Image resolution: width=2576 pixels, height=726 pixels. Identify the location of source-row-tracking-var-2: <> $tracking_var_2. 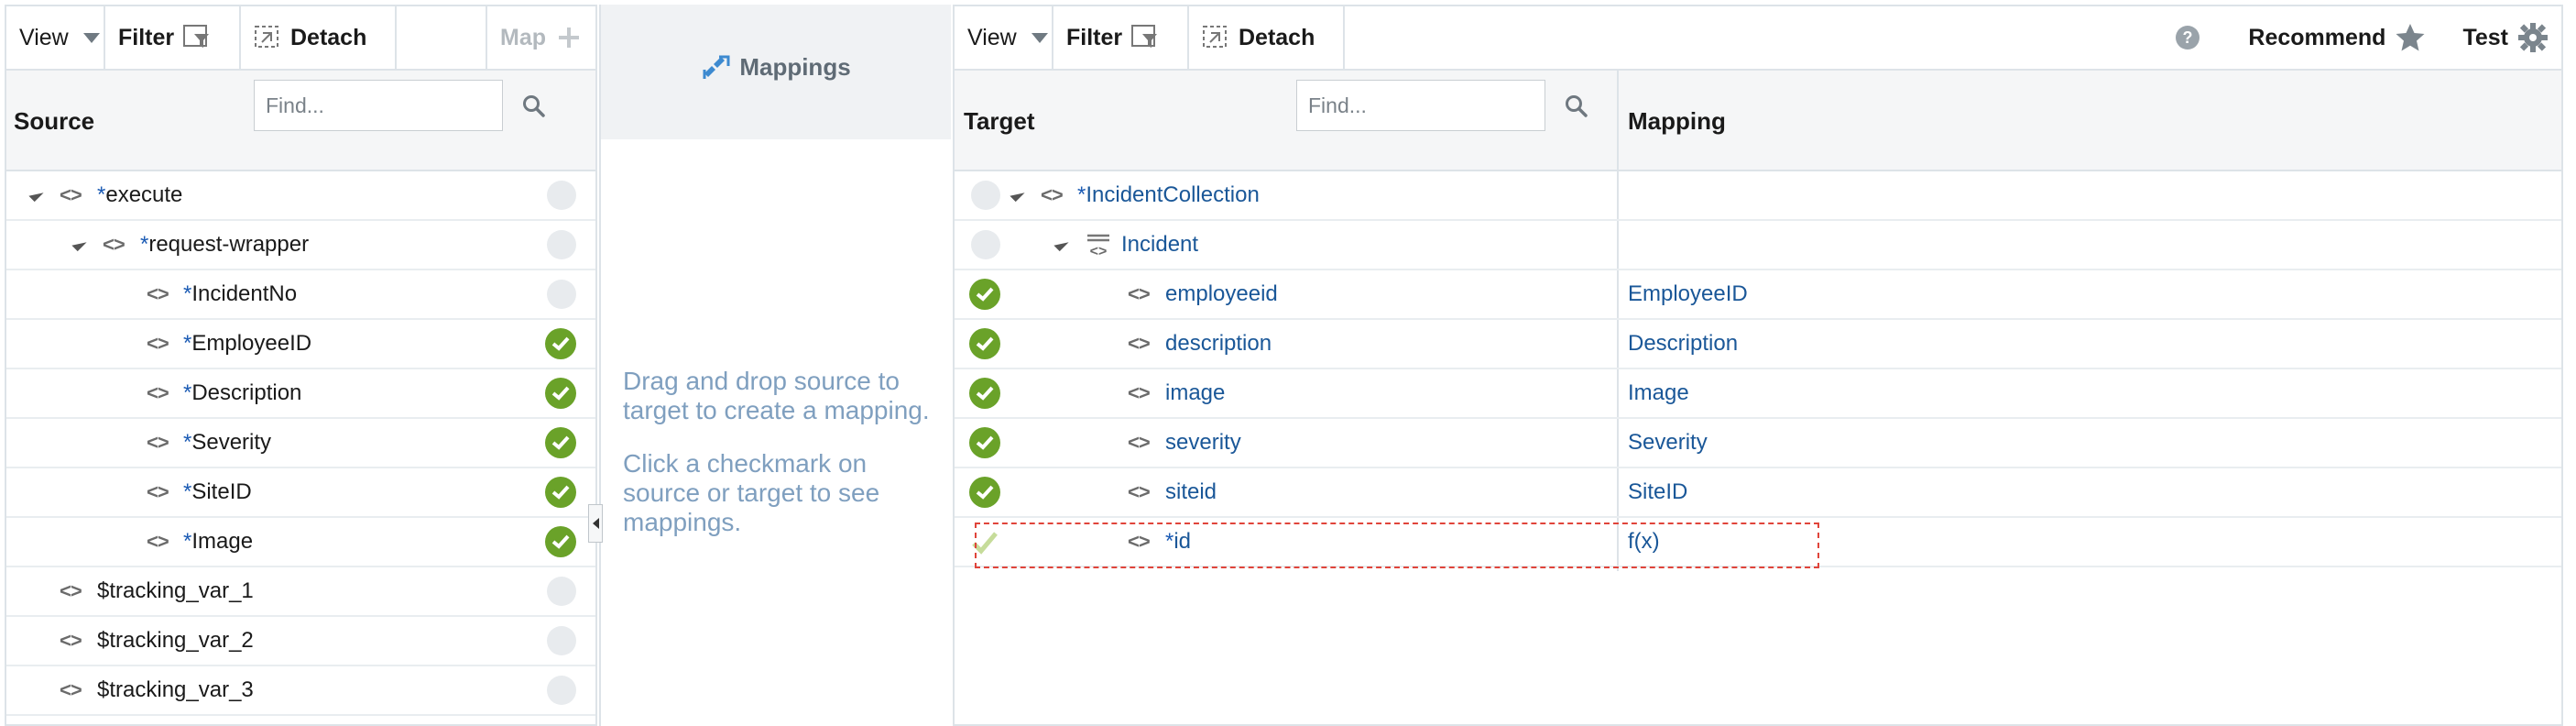
(300, 641).